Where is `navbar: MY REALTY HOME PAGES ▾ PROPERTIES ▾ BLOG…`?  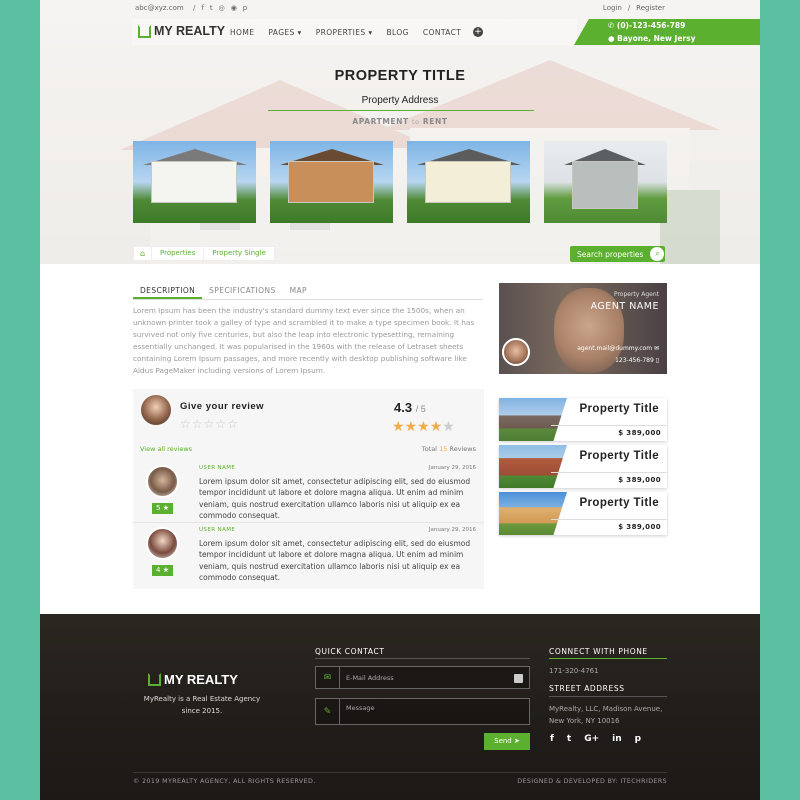 navbar: MY REALTY HOME PAGES ▾ PROPERTIES ▾ BLOG… is located at coordinates (446, 32).